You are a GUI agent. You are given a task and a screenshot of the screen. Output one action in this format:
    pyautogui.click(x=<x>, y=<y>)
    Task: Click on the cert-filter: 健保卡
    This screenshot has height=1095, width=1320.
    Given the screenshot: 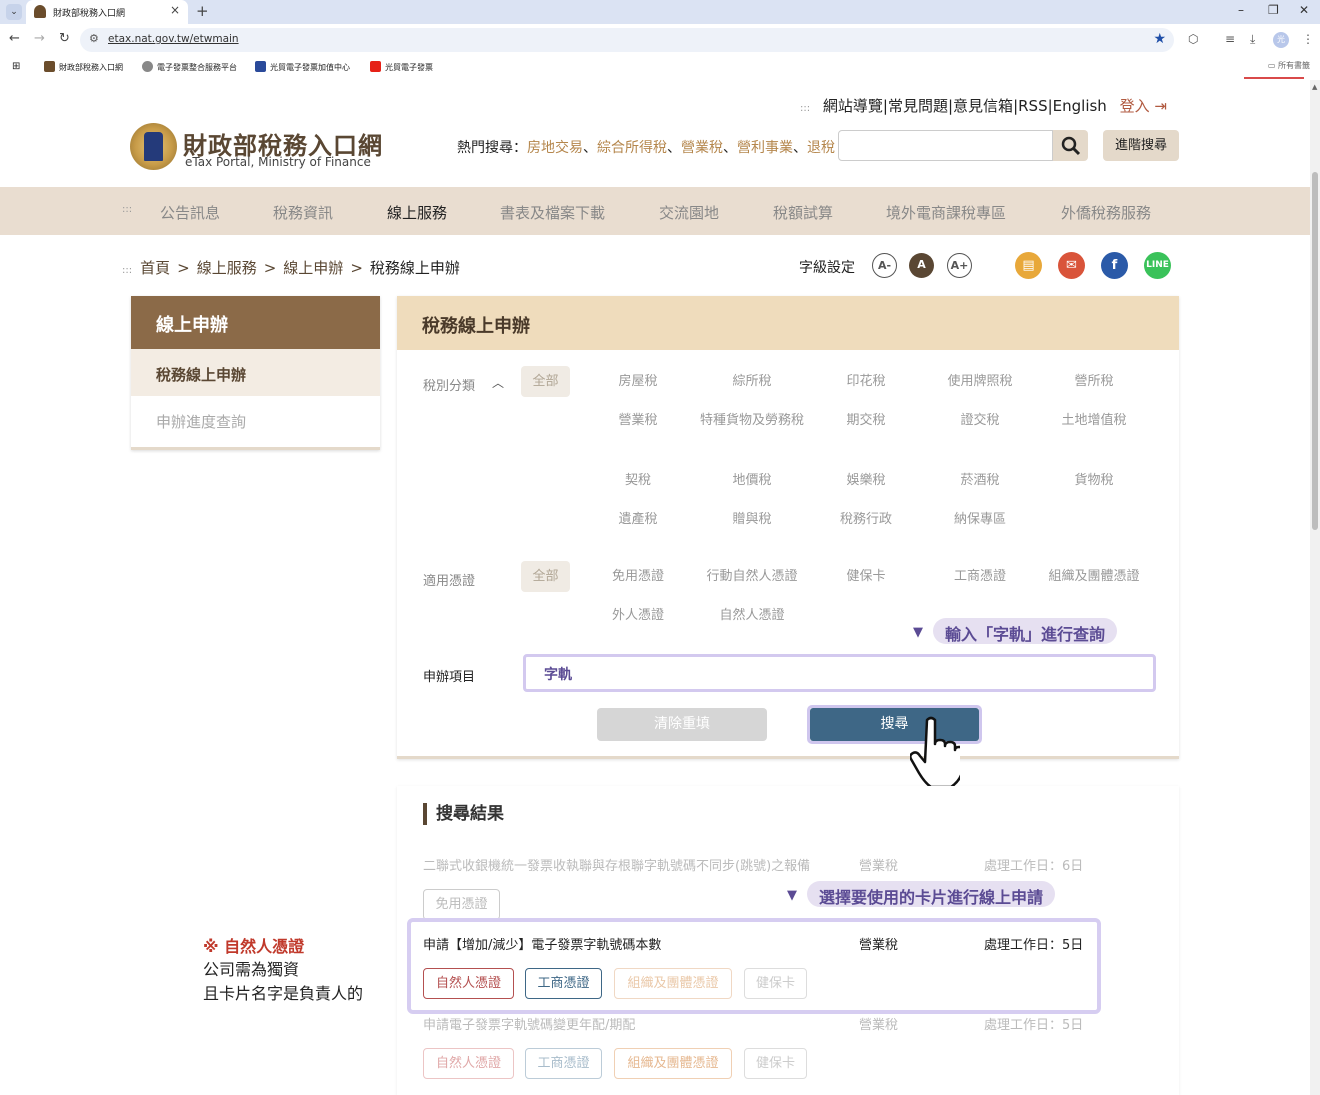 What is the action you would take?
    pyautogui.click(x=866, y=577)
    